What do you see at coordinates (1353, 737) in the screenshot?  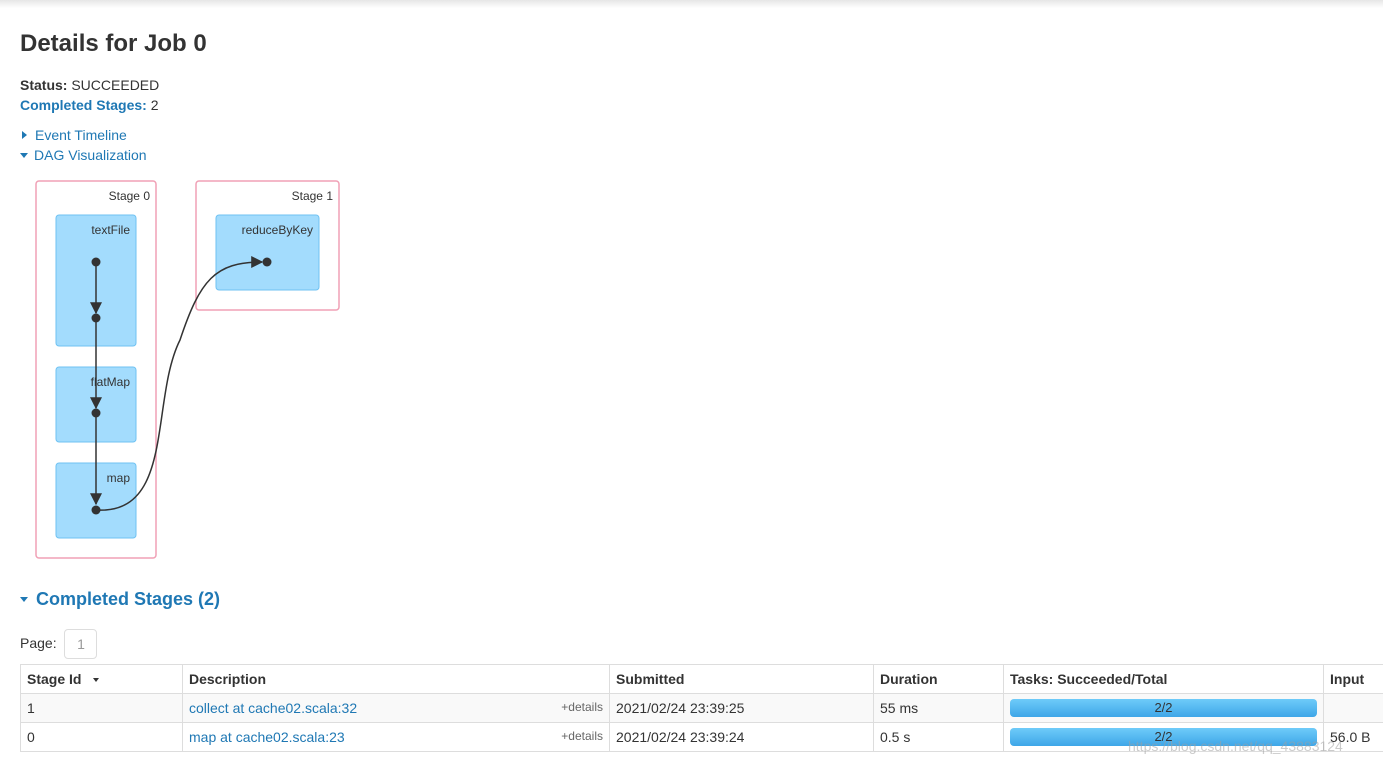 I see `input-cell: 56.0 B` at bounding box center [1353, 737].